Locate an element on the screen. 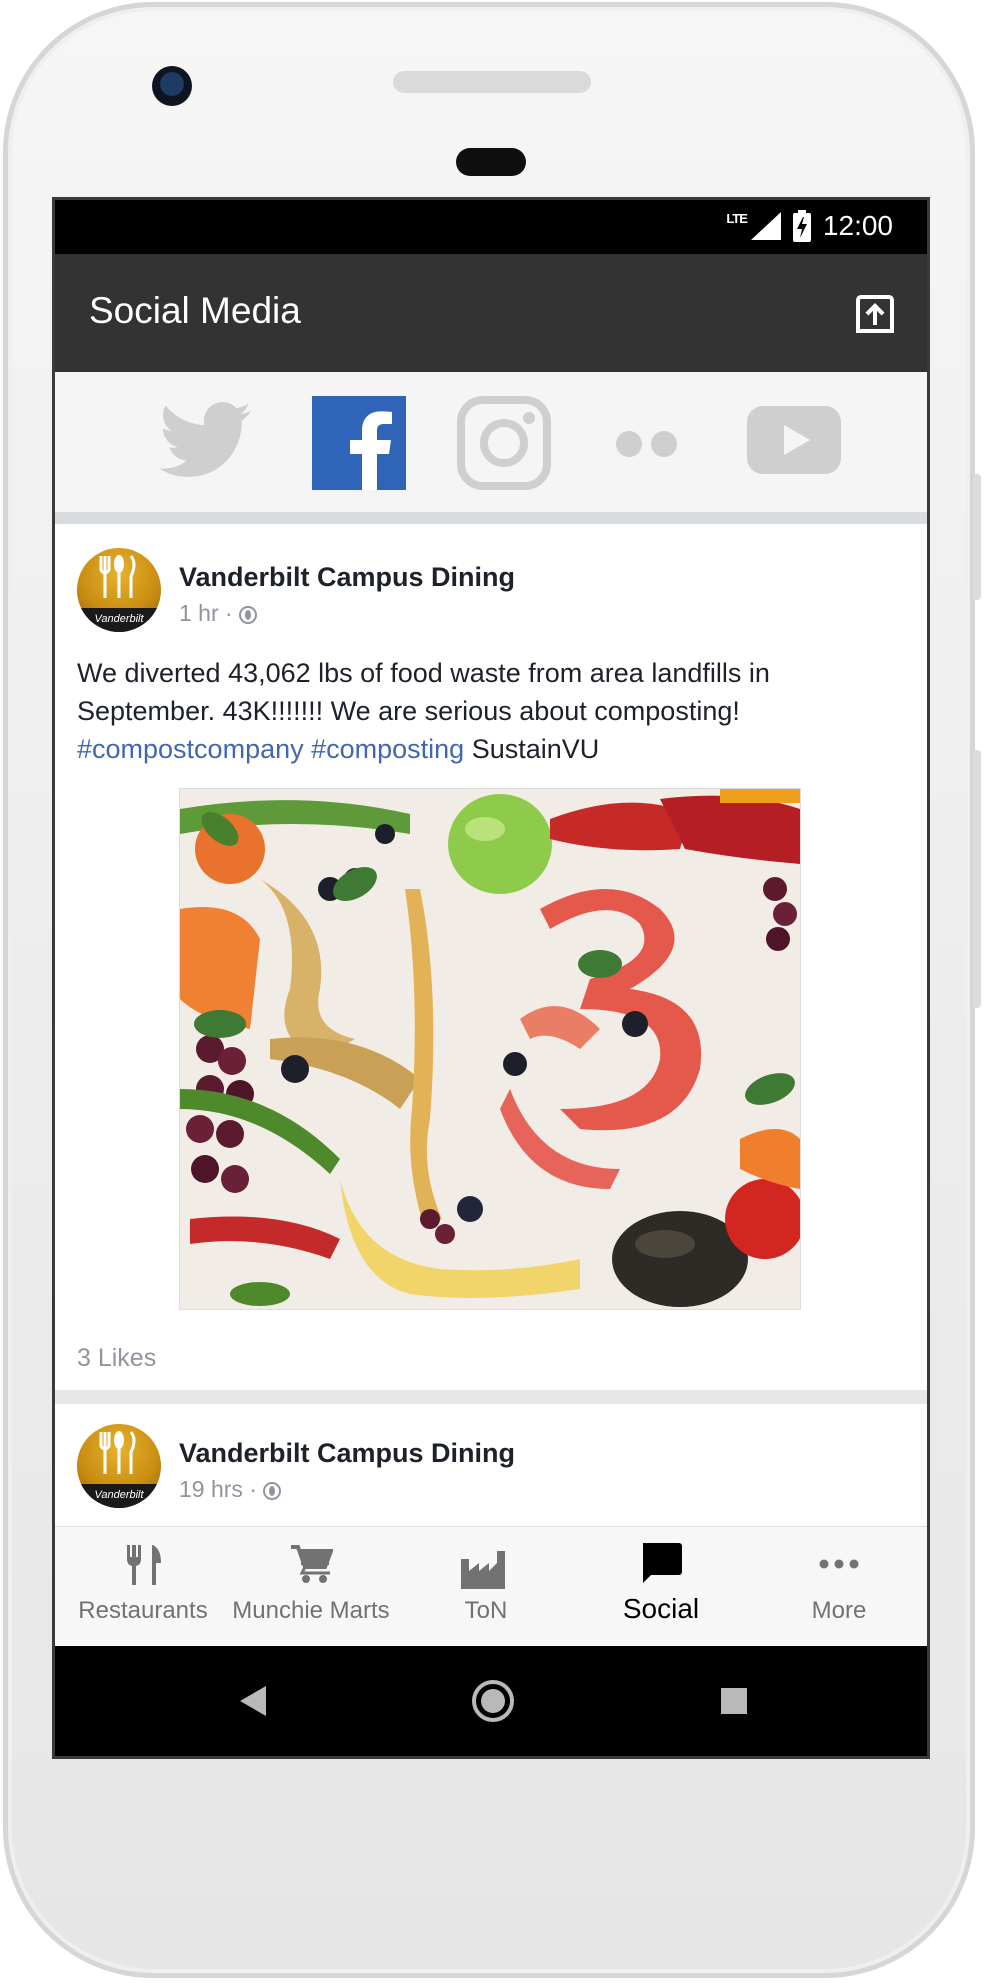 The image size is (985, 1983). flickr-icon is located at coordinates (646, 444).